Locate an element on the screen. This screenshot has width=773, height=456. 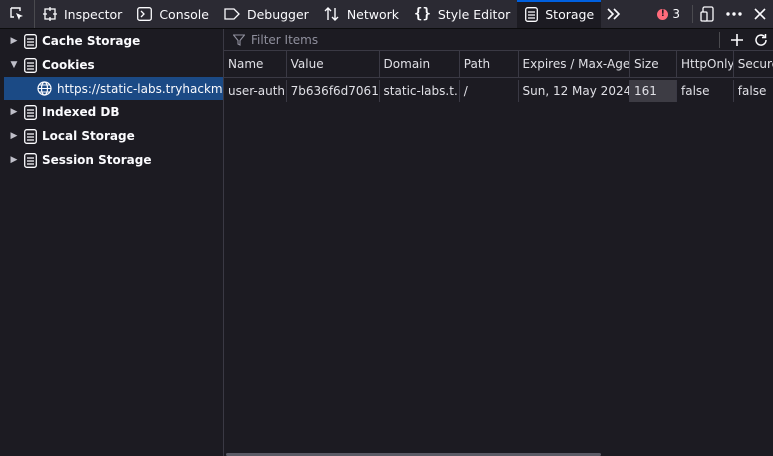
column-header-name: Name is located at coordinates (255, 64).